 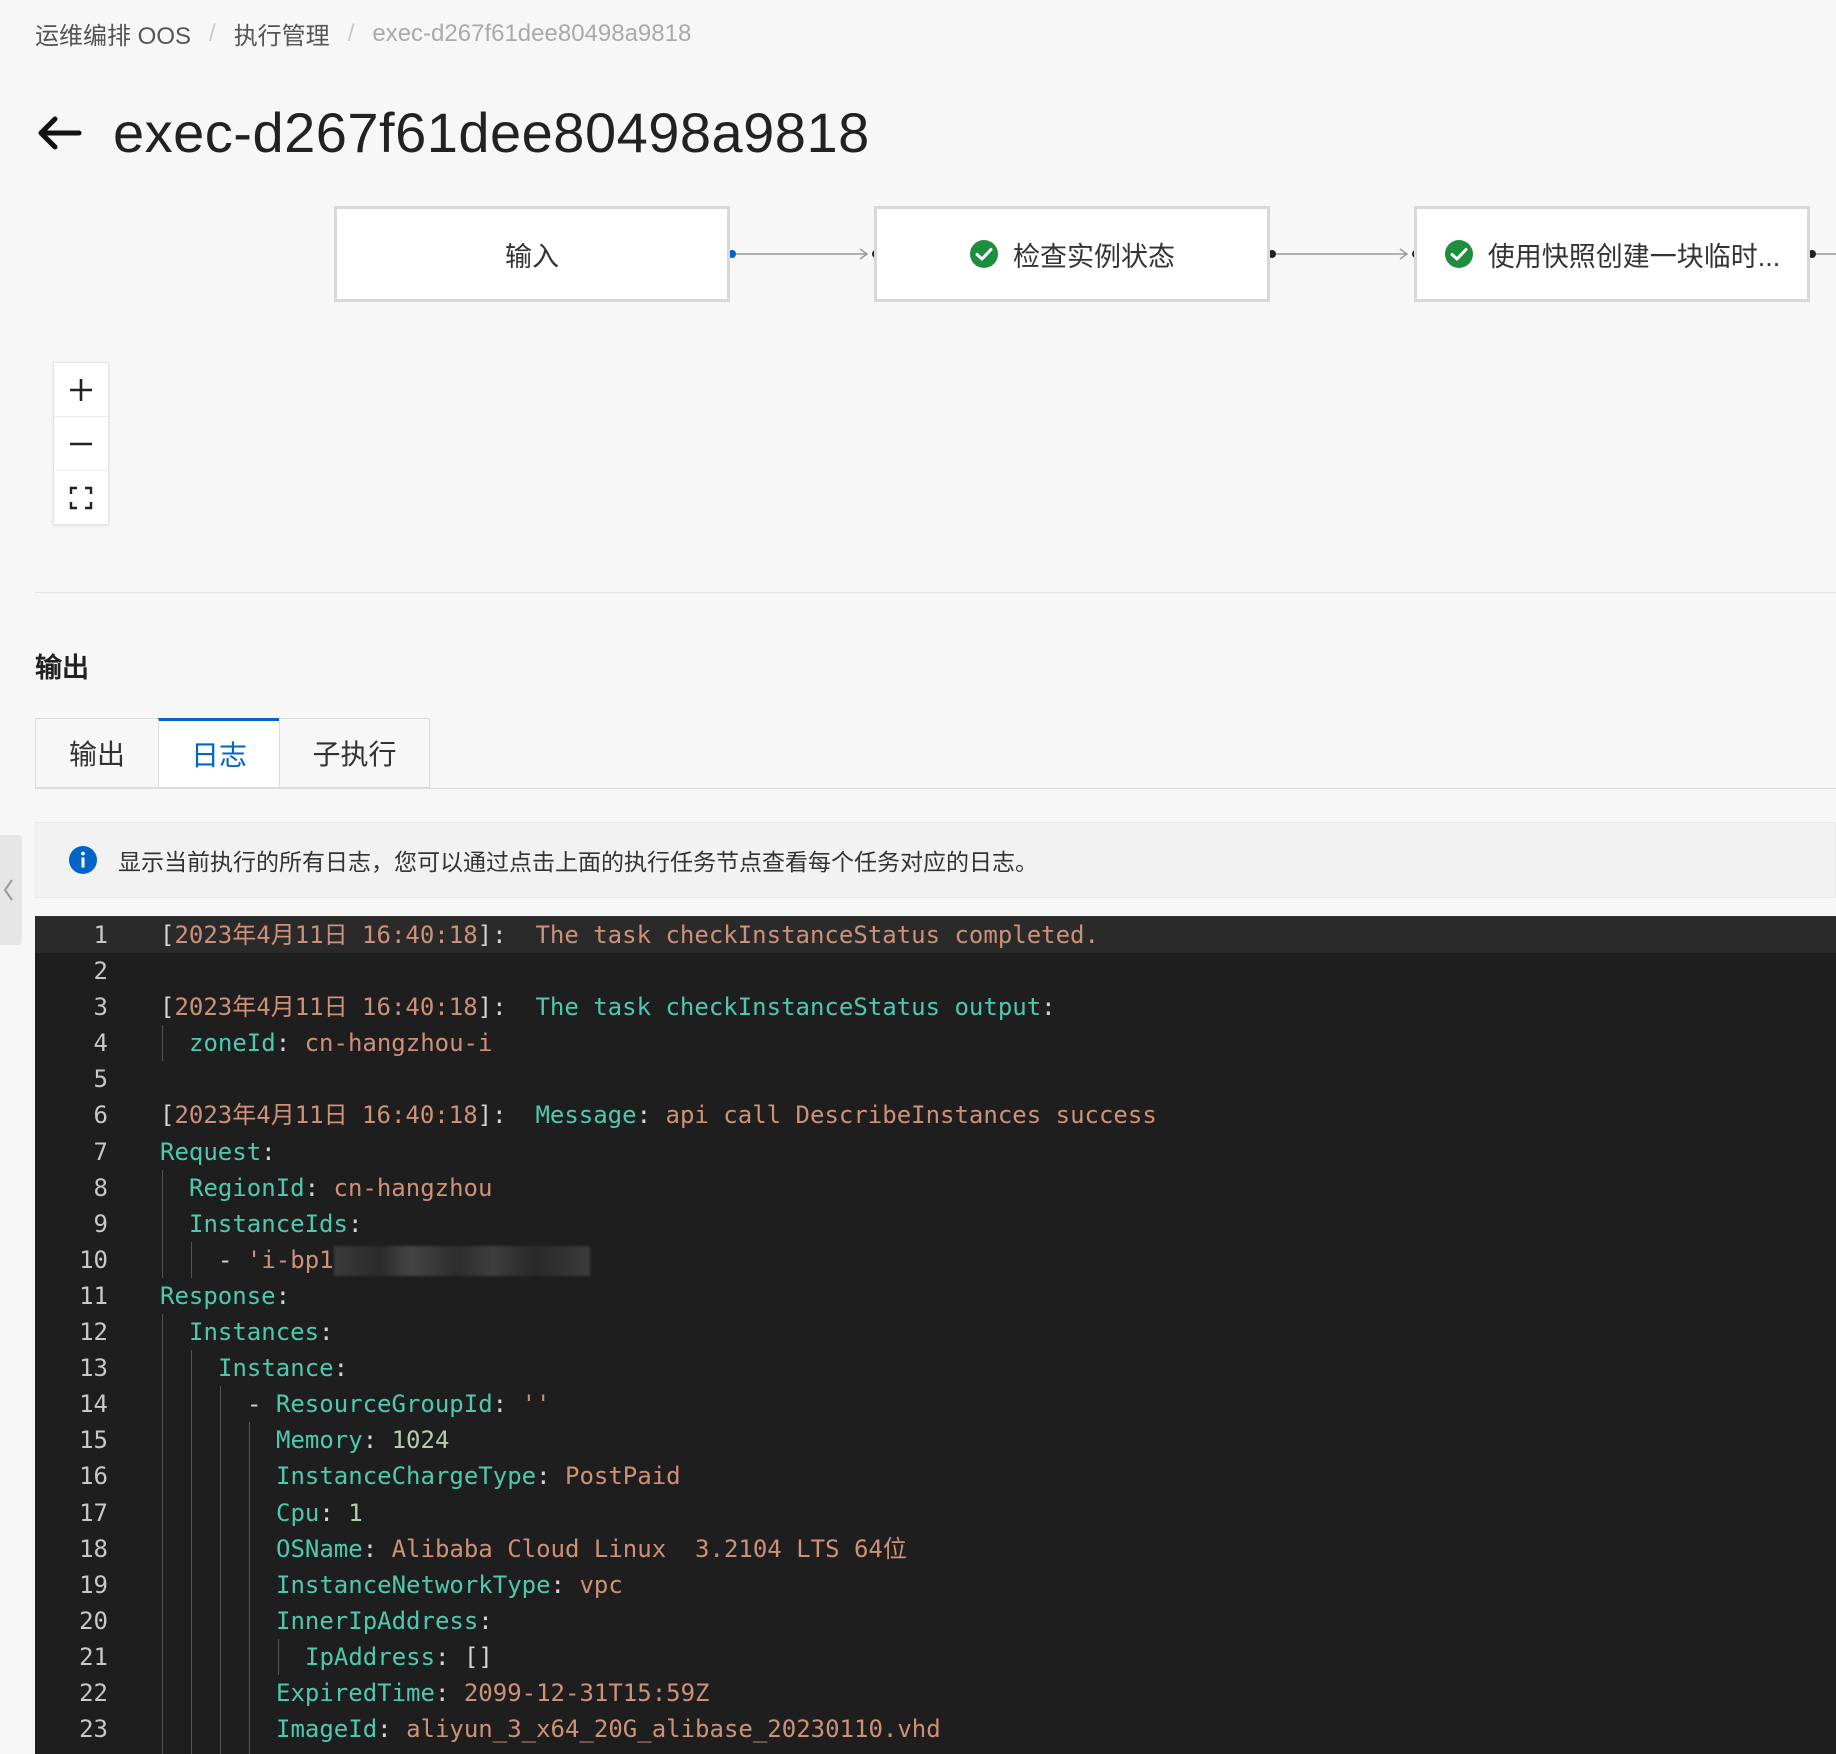 I want to click on sidebar-collapse-handle, so click(x=11, y=890).